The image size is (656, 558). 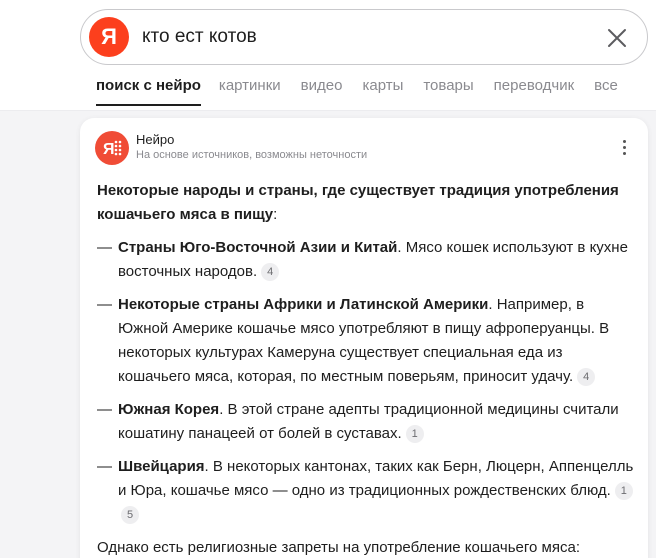 What do you see at coordinates (534, 91) in the screenshot?
I see `tab-translator: переводчик` at bounding box center [534, 91].